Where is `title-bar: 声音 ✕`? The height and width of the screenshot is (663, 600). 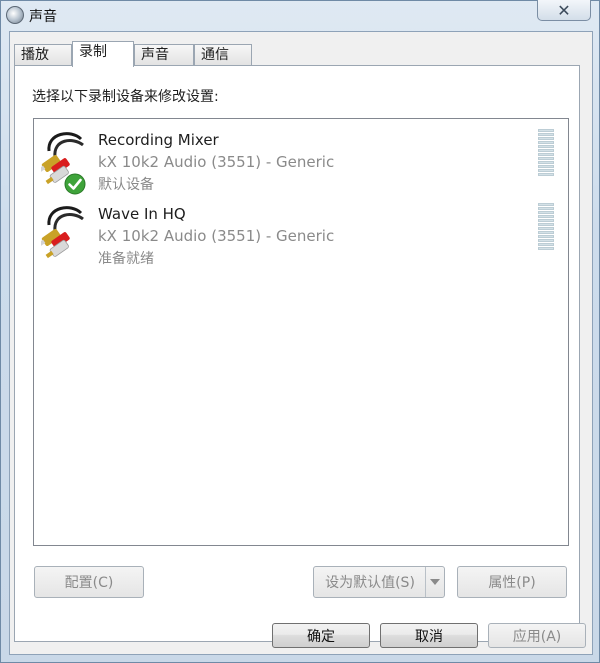
title-bar: 声音 ✕ is located at coordinates (300, 15).